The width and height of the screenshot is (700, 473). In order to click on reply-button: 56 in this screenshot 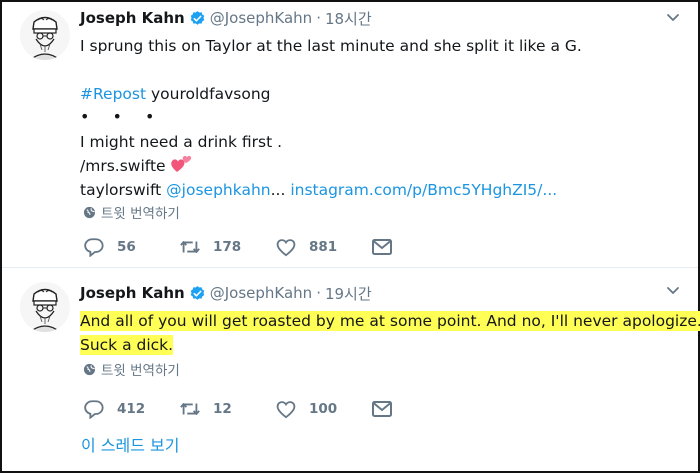, I will do `click(131, 247)`.